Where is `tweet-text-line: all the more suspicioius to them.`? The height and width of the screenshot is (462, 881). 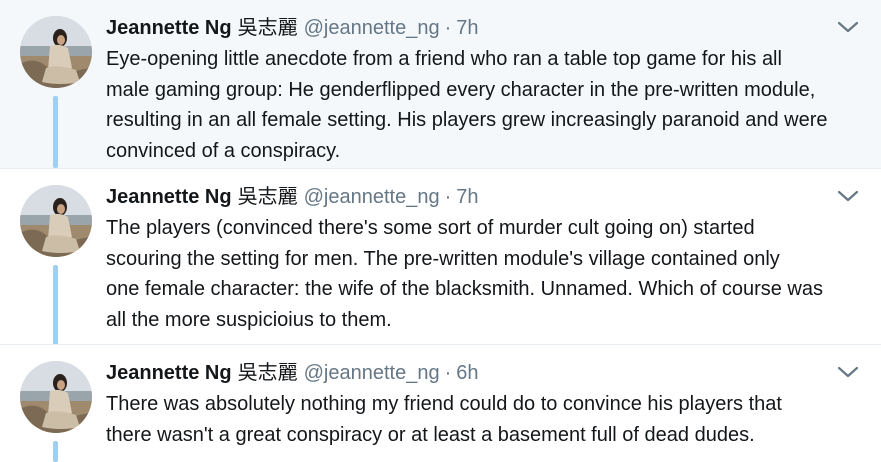
tweet-text-line: all the more suspicioius to them. is located at coordinates (249, 319).